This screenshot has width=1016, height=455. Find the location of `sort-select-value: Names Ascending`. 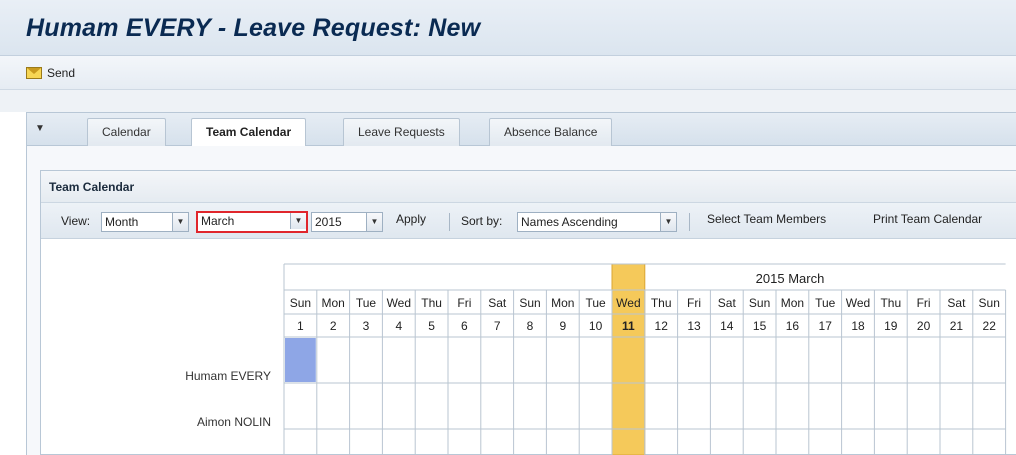

sort-select-value: Names Ascending is located at coordinates (569, 222).